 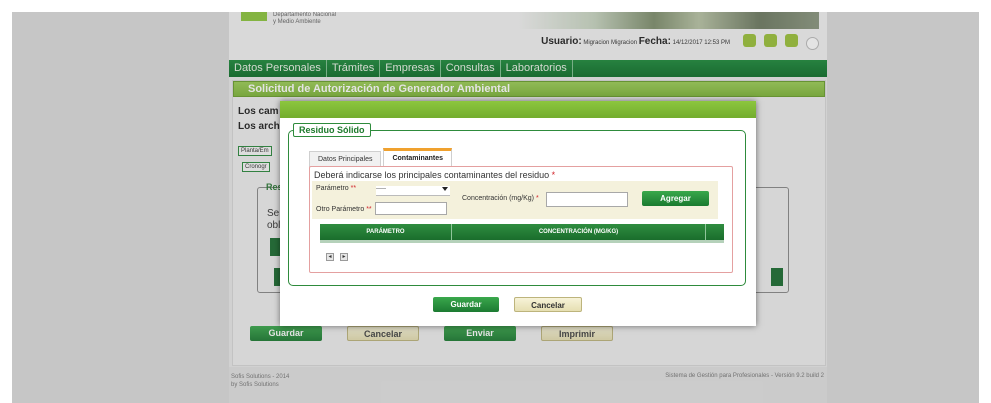 What do you see at coordinates (330, 257) in the screenshot?
I see `pager-prev-button: ◂` at bounding box center [330, 257].